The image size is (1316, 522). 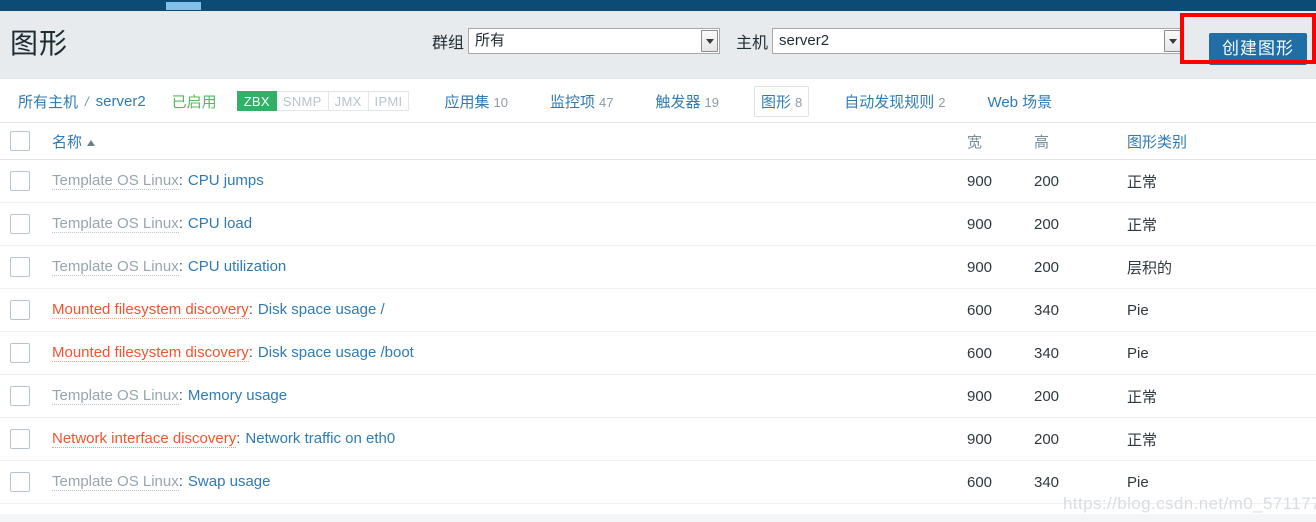 What do you see at coordinates (594, 41) in the screenshot?
I see `host-group-select: 所有` at bounding box center [594, 41].